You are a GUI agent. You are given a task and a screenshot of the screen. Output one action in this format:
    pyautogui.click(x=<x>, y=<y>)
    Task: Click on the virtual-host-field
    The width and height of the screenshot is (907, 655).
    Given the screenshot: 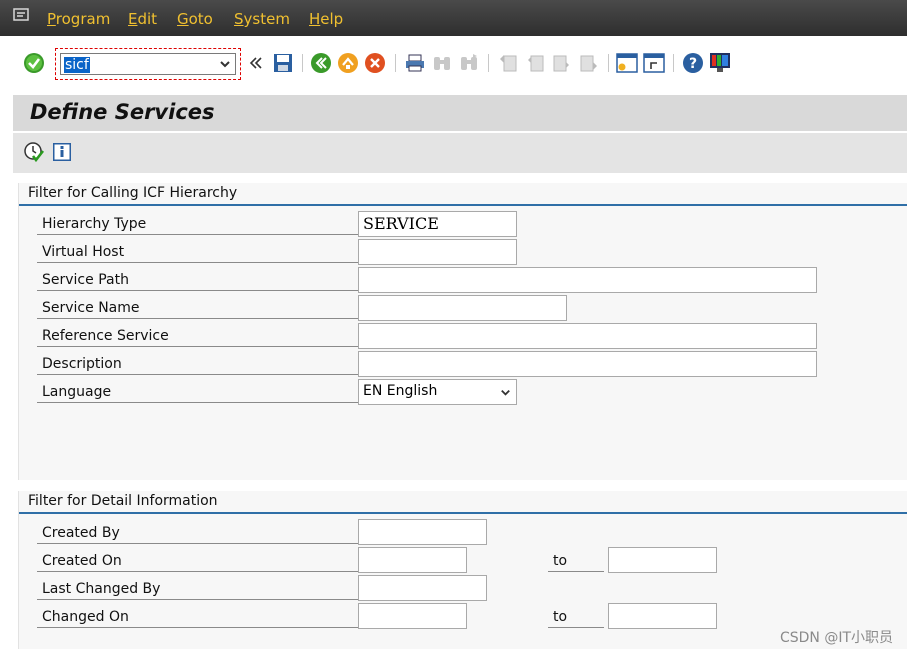 What is the action you would take?
    pyautogui.click(x=437, y=252)
    